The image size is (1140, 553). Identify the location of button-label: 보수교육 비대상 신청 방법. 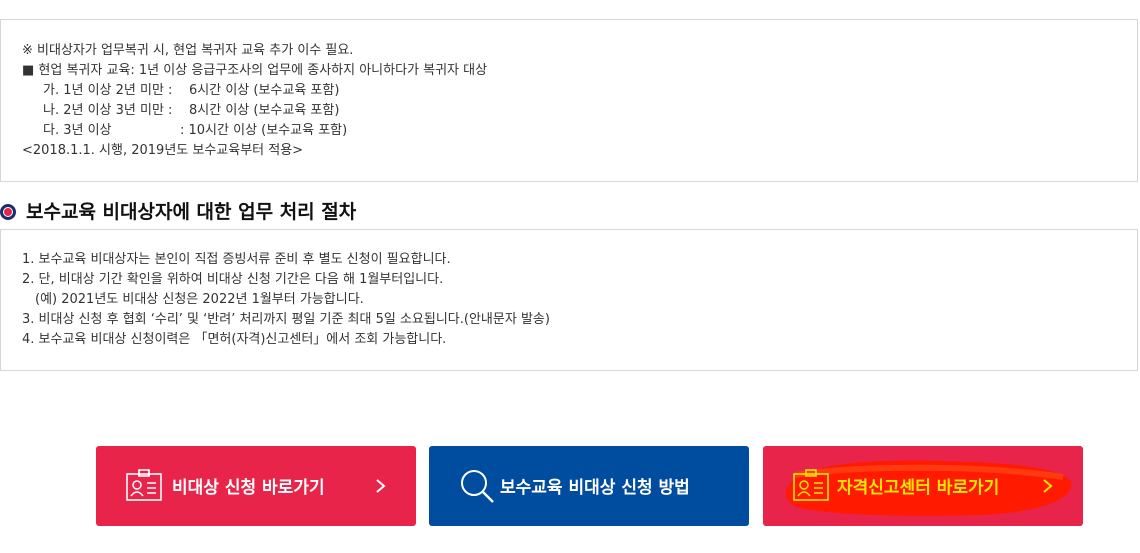
(595, 488).